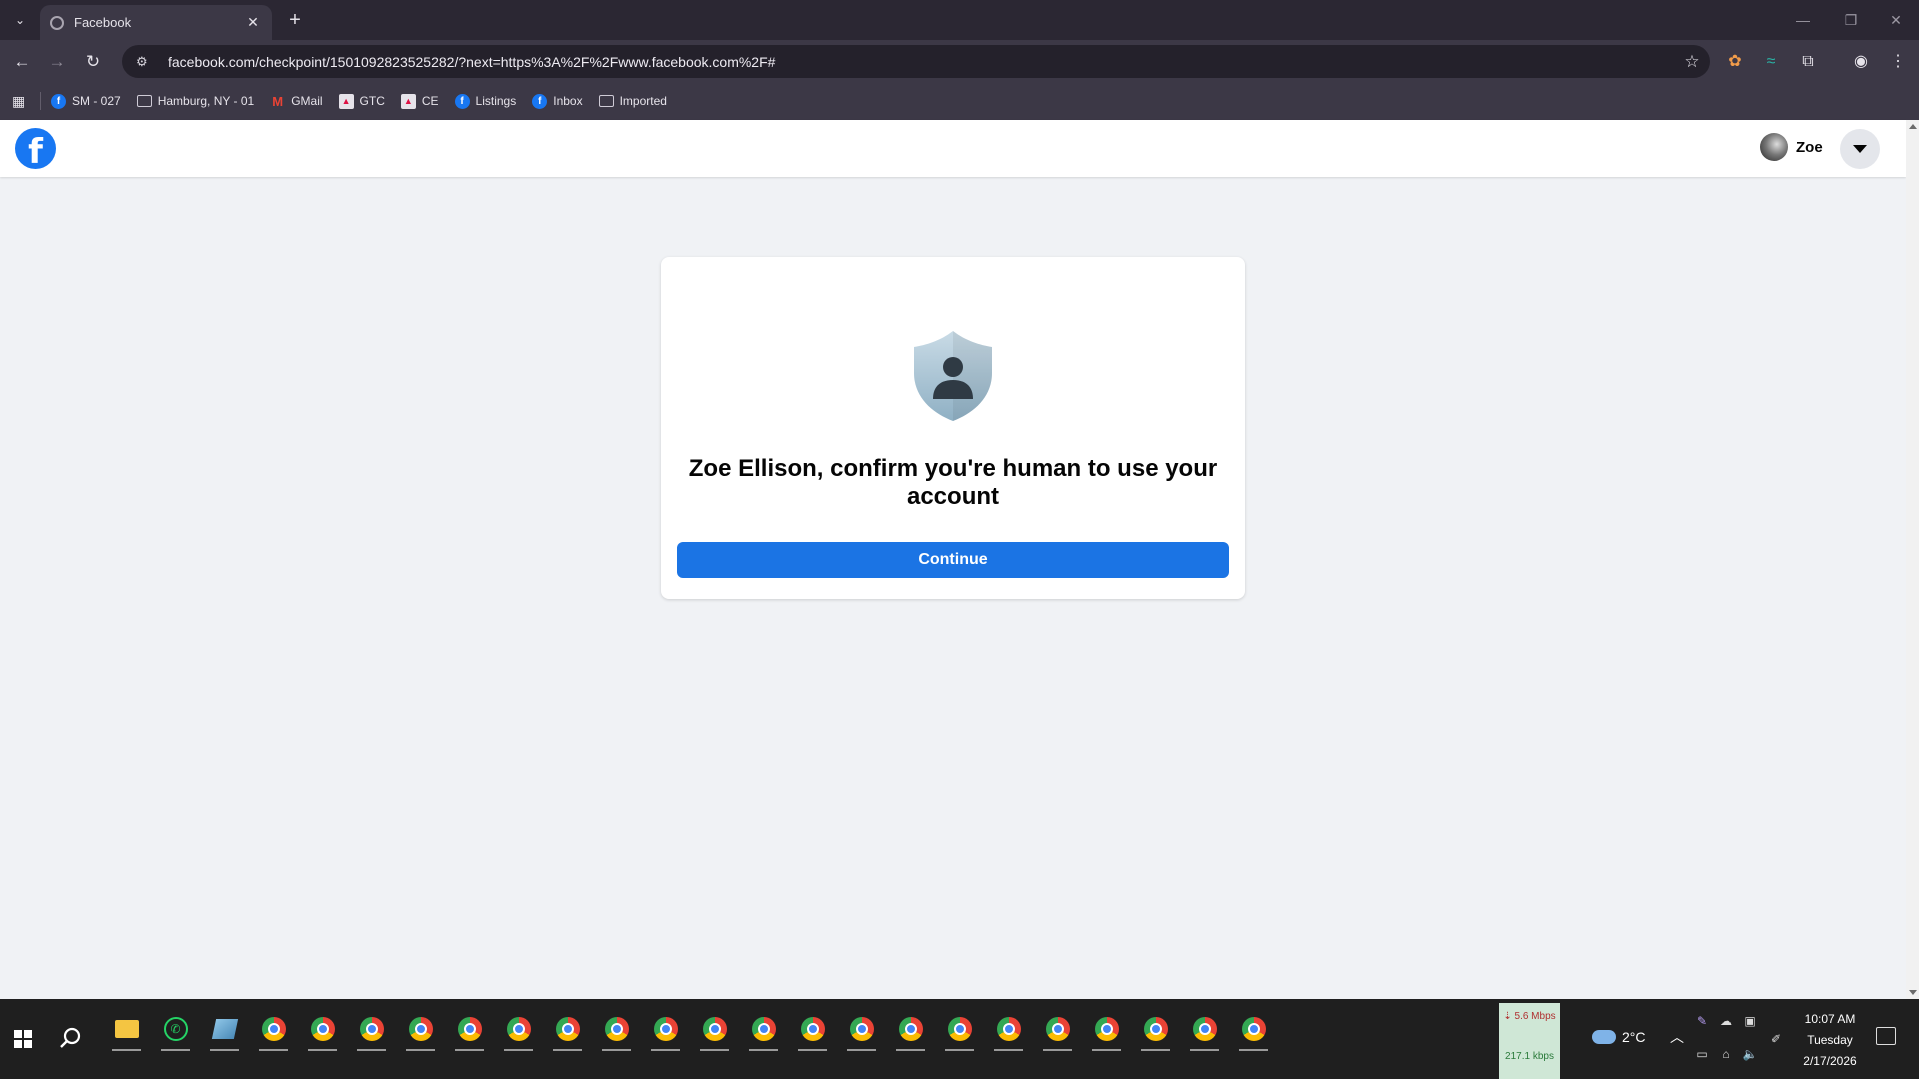 This screenshot has width=1919, height=1079. I want to click on forward-arrow-icon: →, so click(57, 62).